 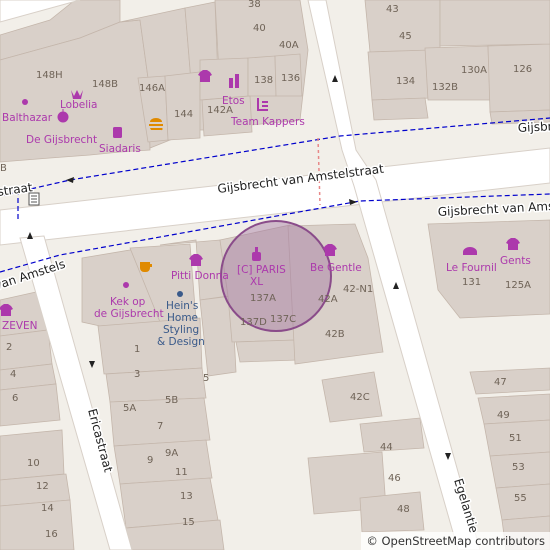 I want to click on house-number-label: 5, so click(x=206, y=378).